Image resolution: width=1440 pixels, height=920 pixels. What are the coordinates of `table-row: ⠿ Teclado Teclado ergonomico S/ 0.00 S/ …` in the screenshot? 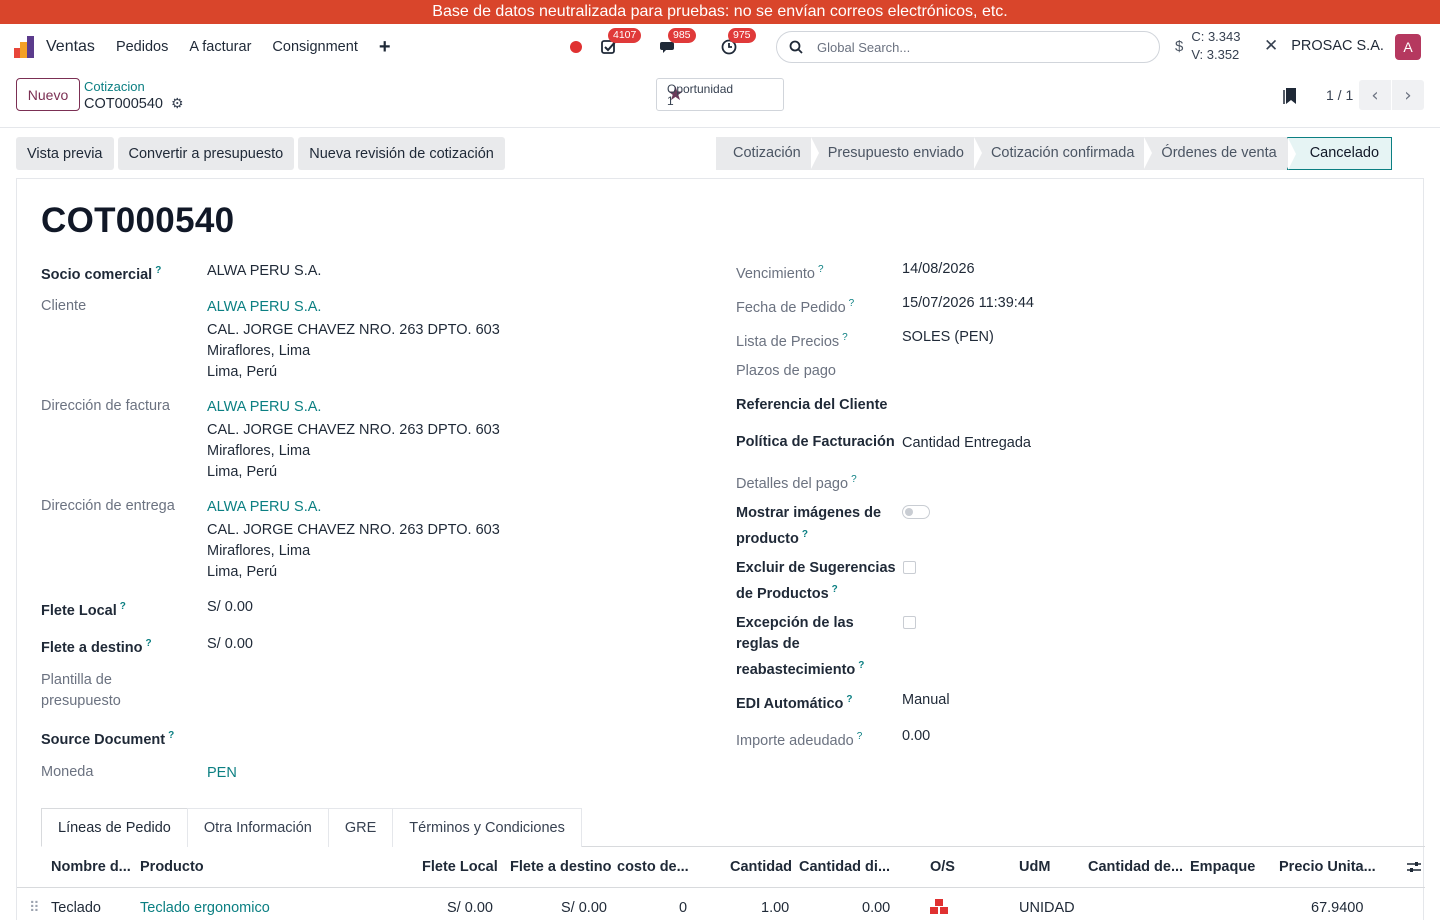 It's located at (721, 904).